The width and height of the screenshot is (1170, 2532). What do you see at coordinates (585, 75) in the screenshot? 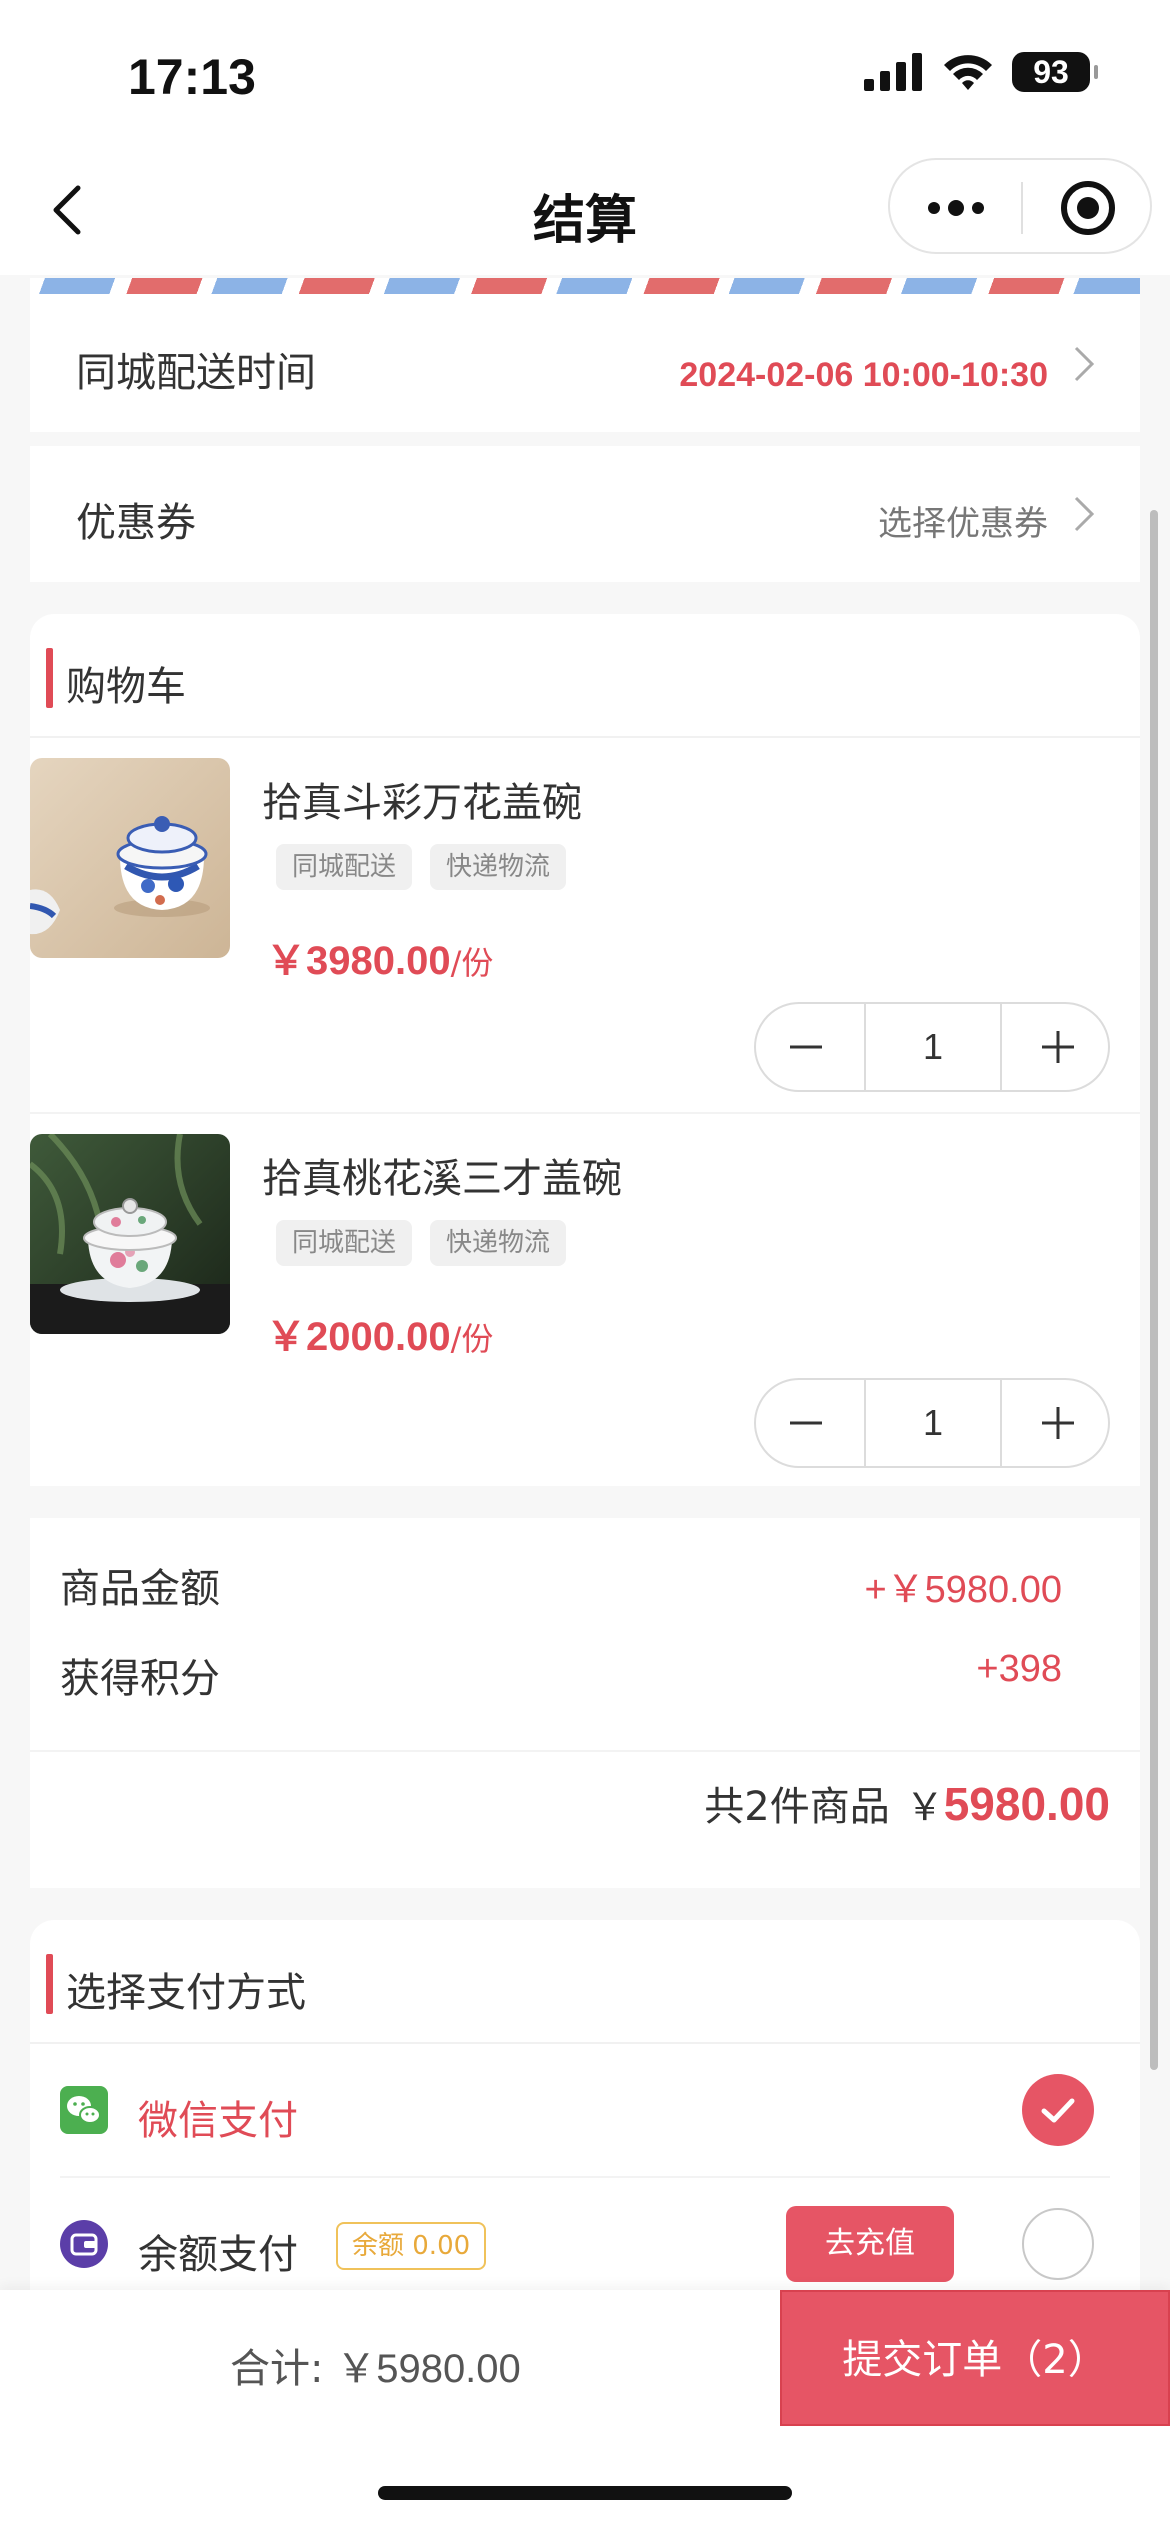
I see `status-bar: 17:13 93` at bounding box center [585, 75].